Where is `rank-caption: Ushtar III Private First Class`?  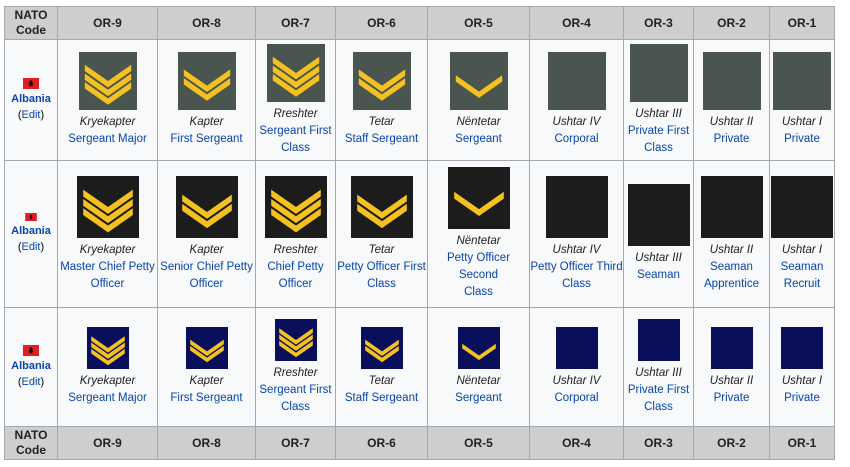
rank-caption: Ushtar III Private First Class is located at coordinates (658, 390).